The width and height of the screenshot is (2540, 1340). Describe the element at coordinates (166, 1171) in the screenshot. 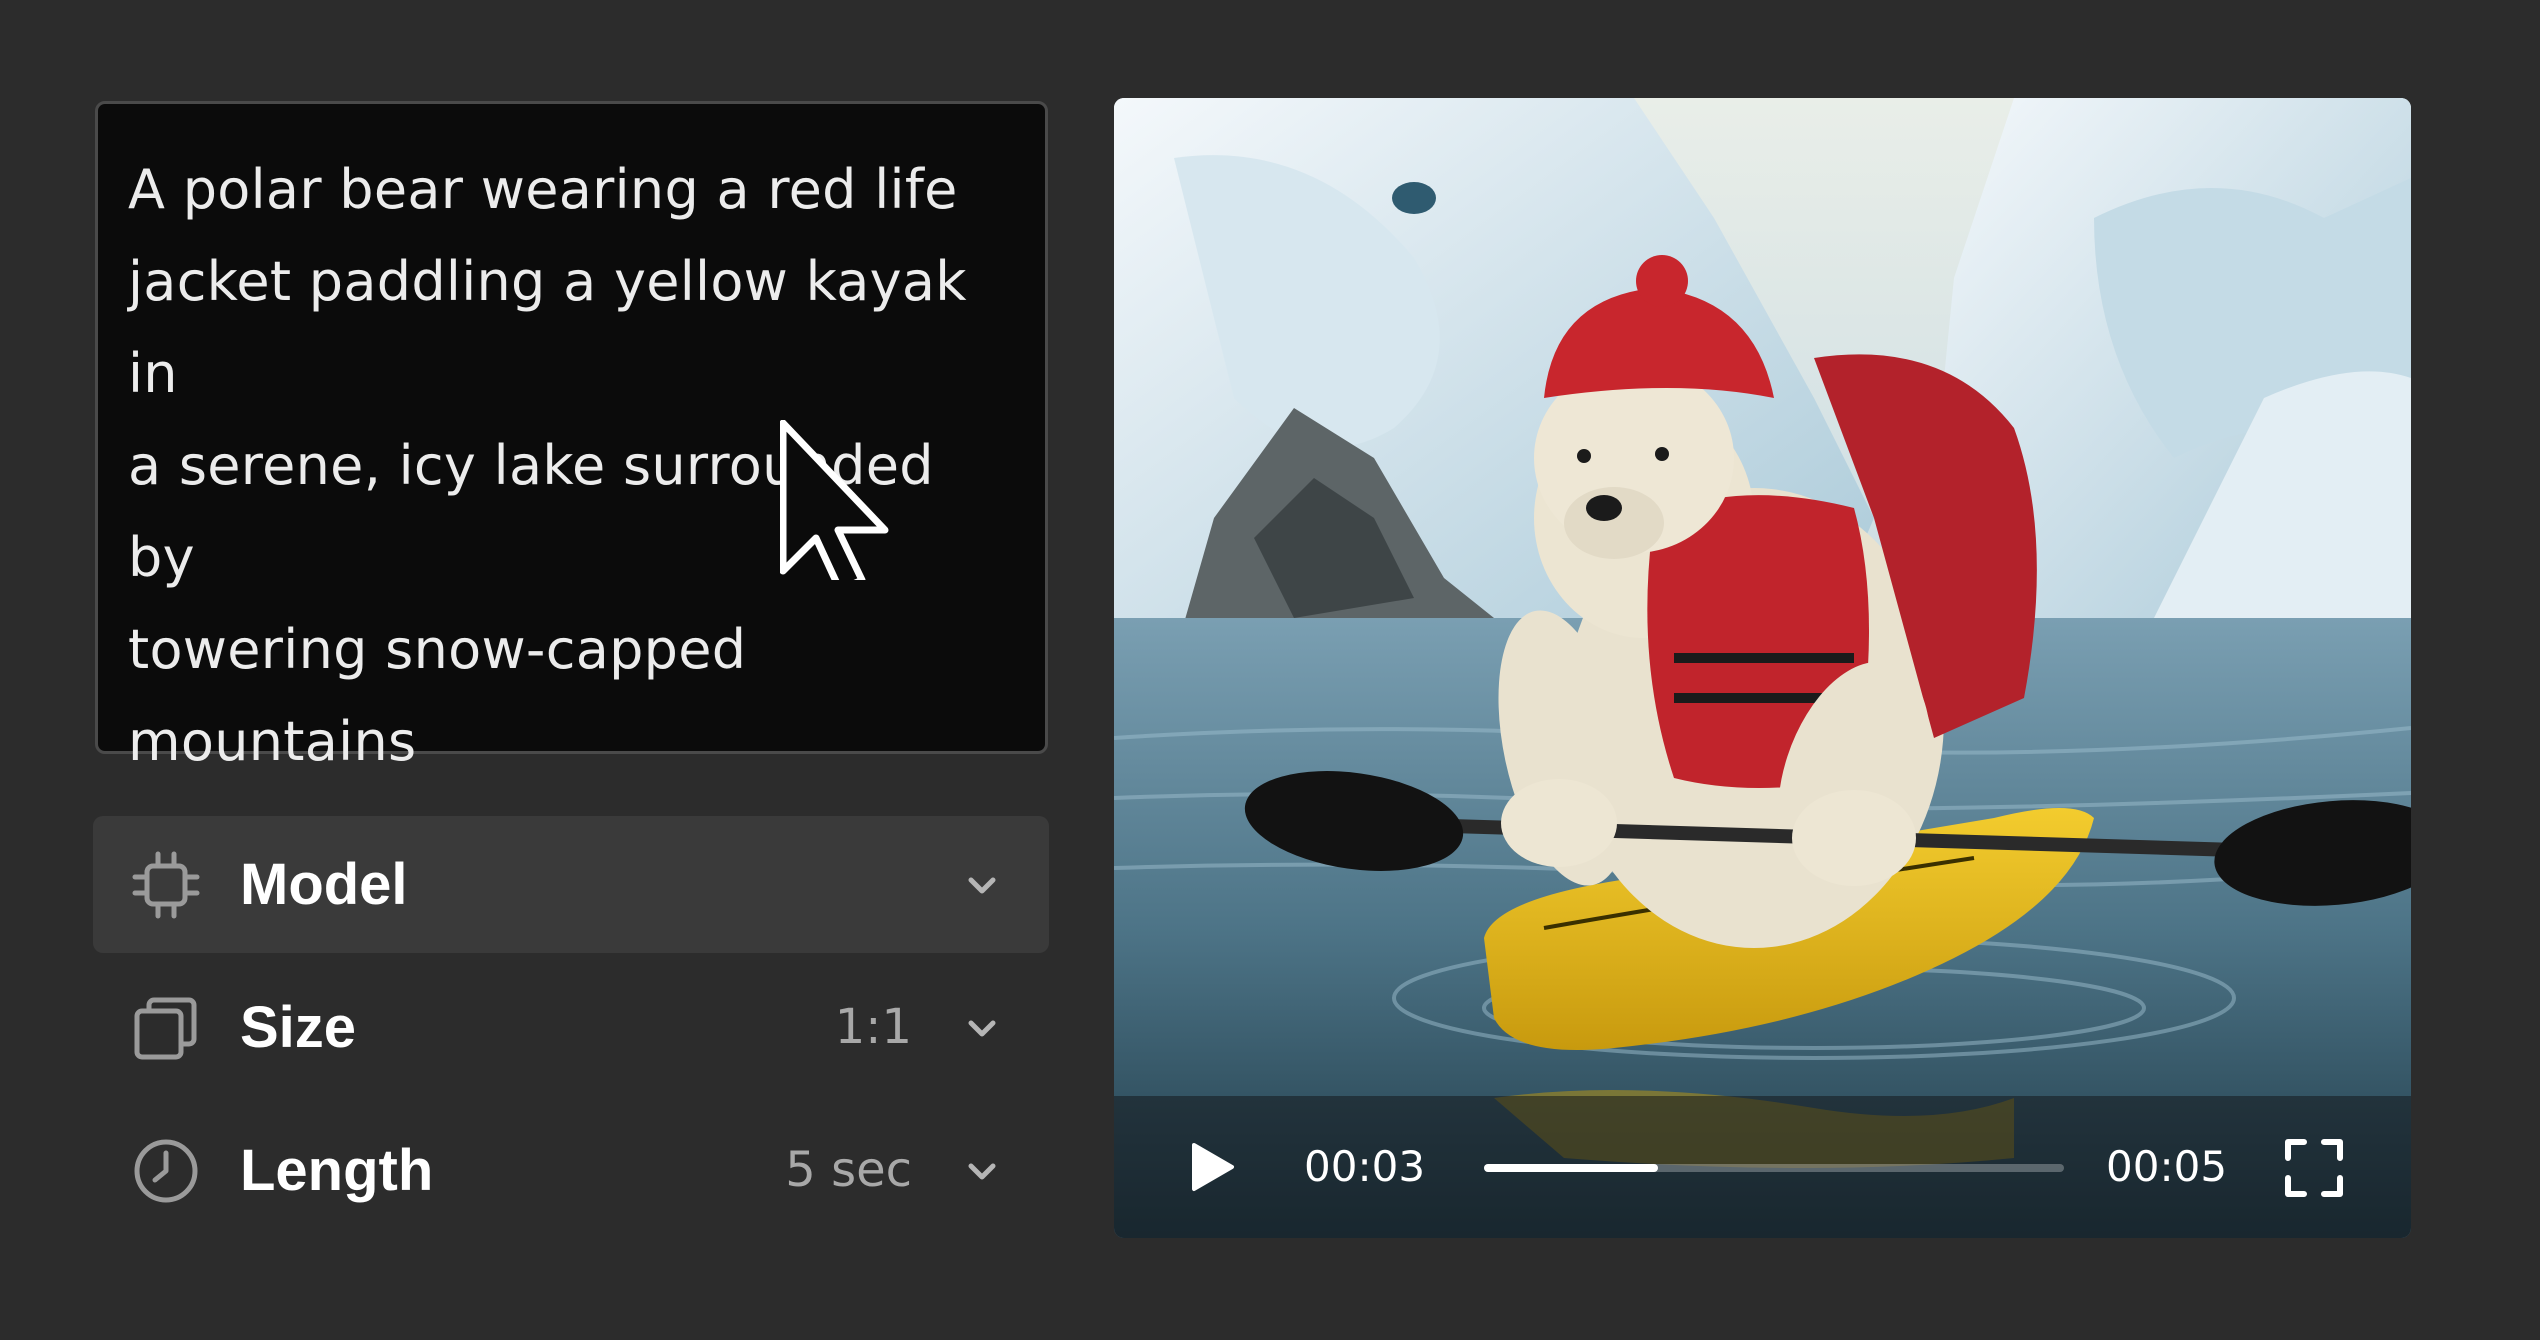

I see `clock-icon` at that location.